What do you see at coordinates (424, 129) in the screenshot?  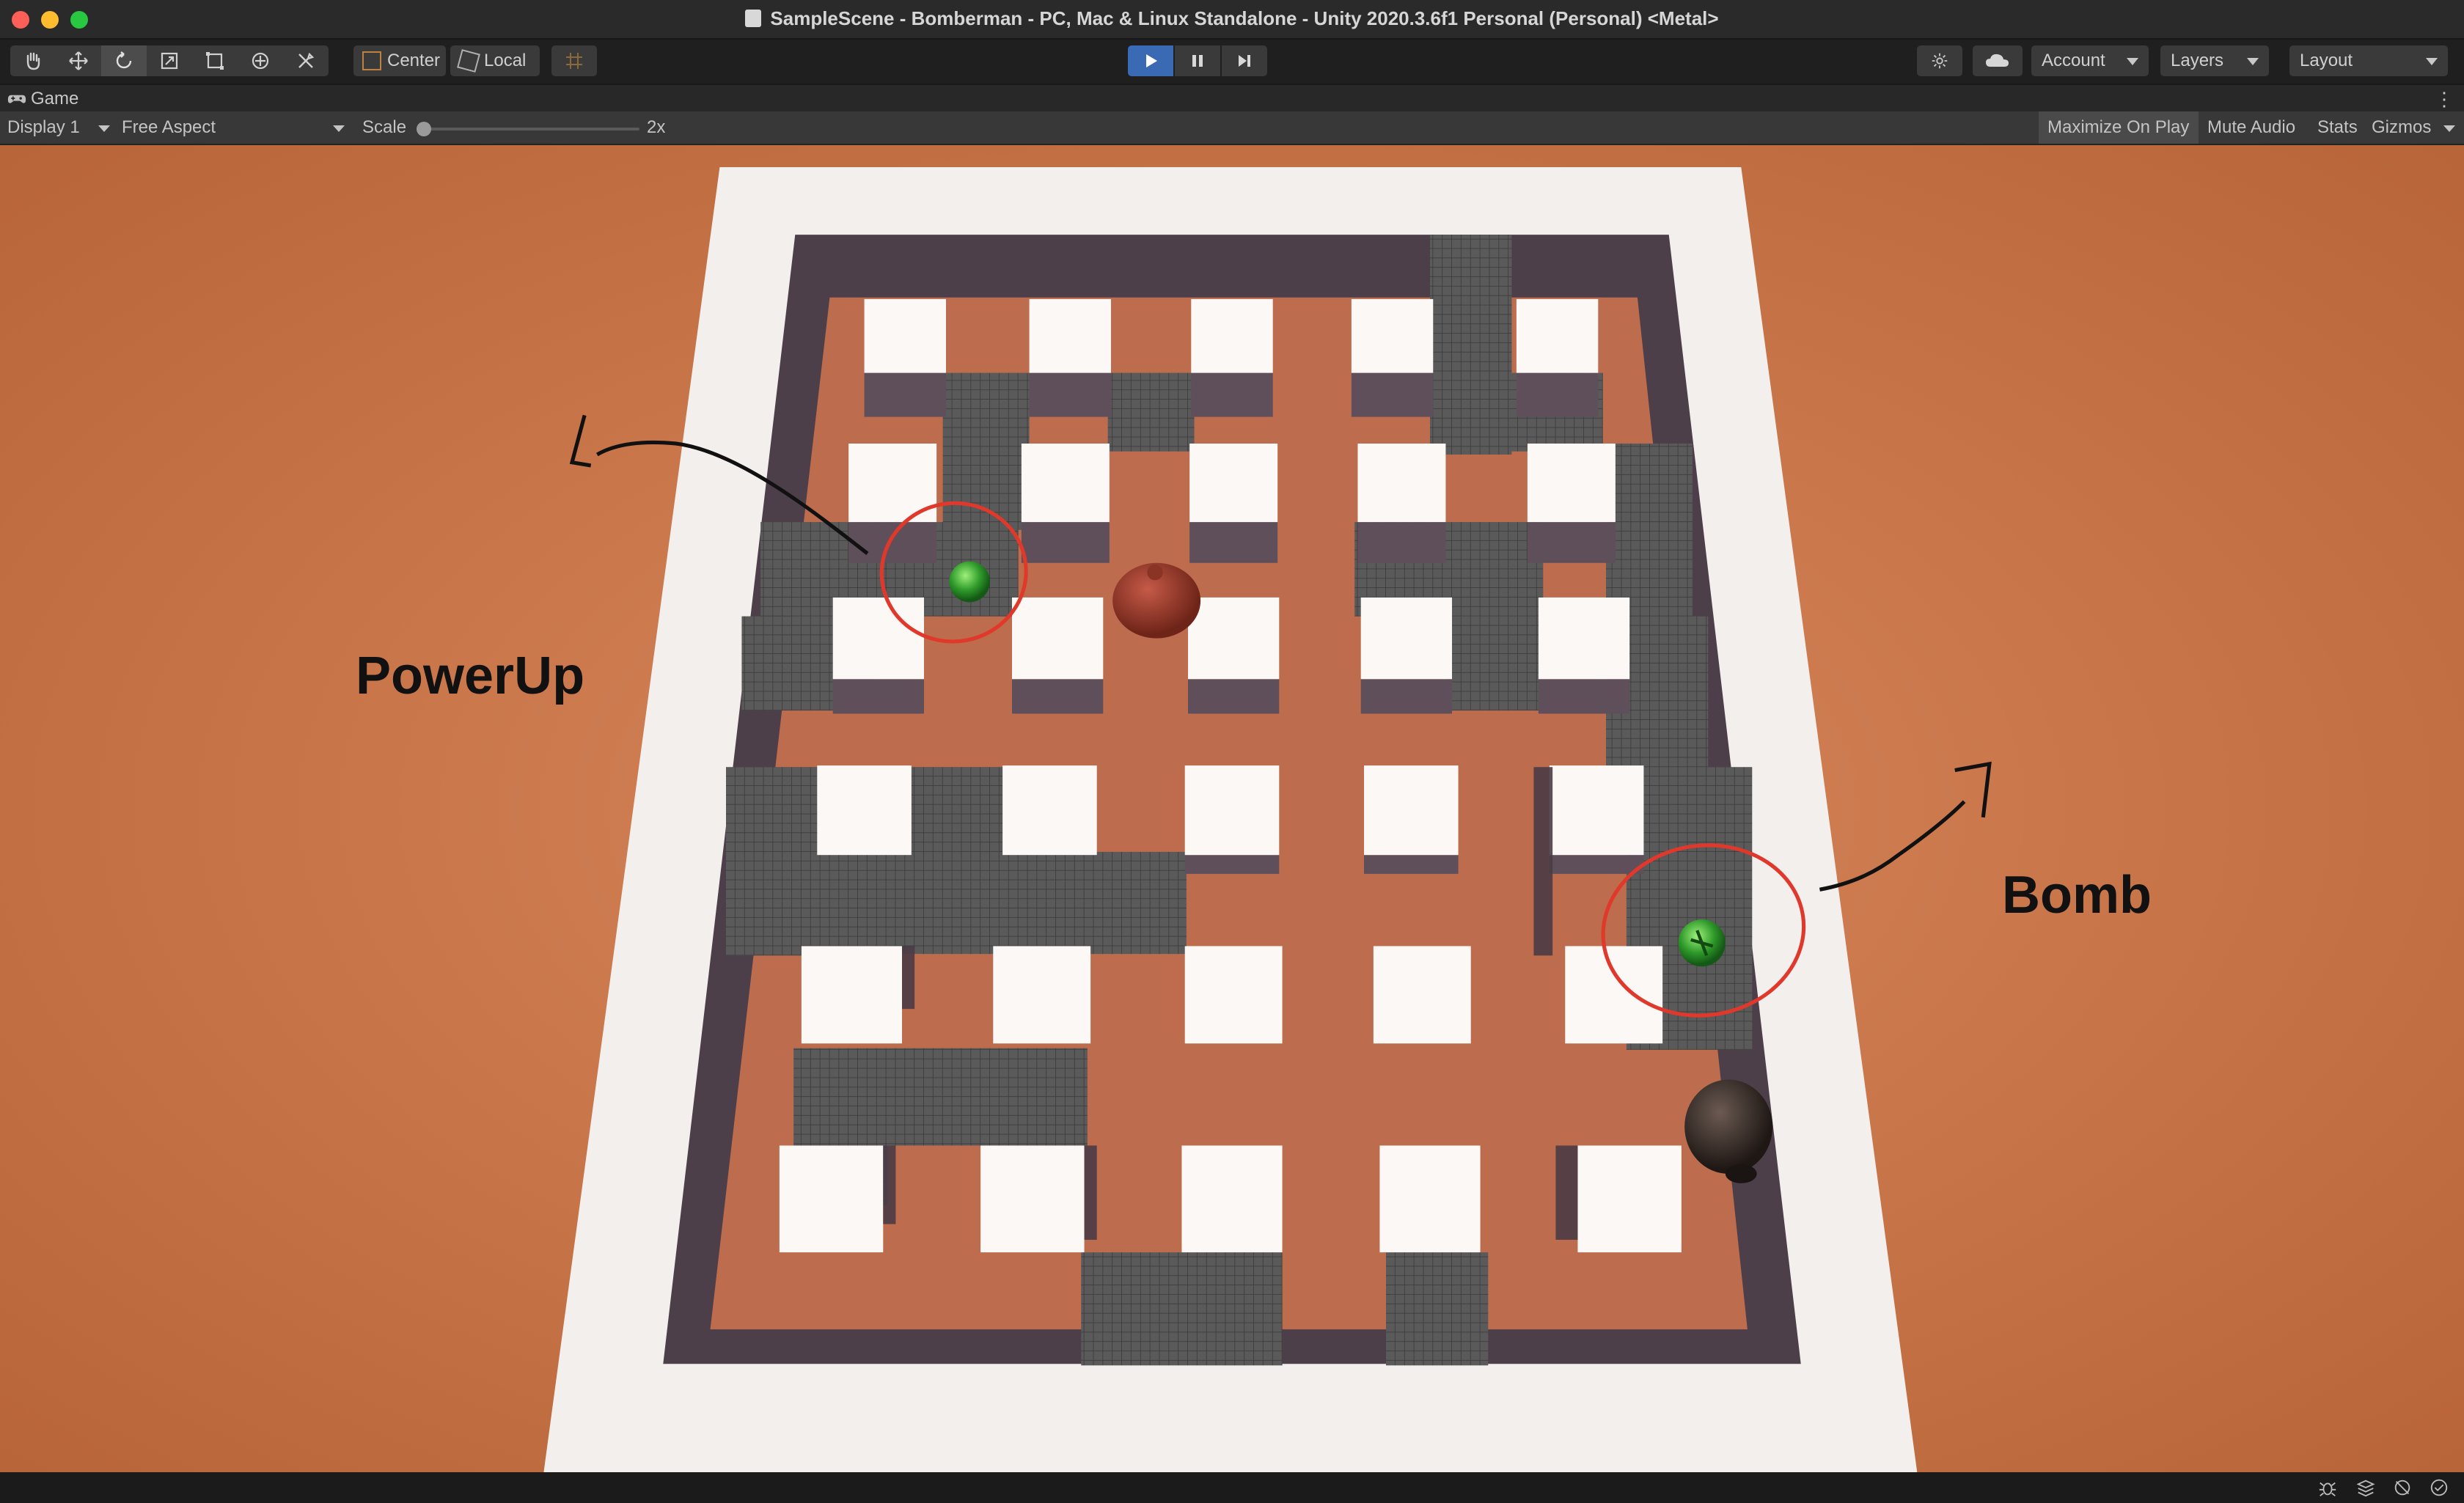 I see `scale-slider-handle` at bounding box center [424, 129].